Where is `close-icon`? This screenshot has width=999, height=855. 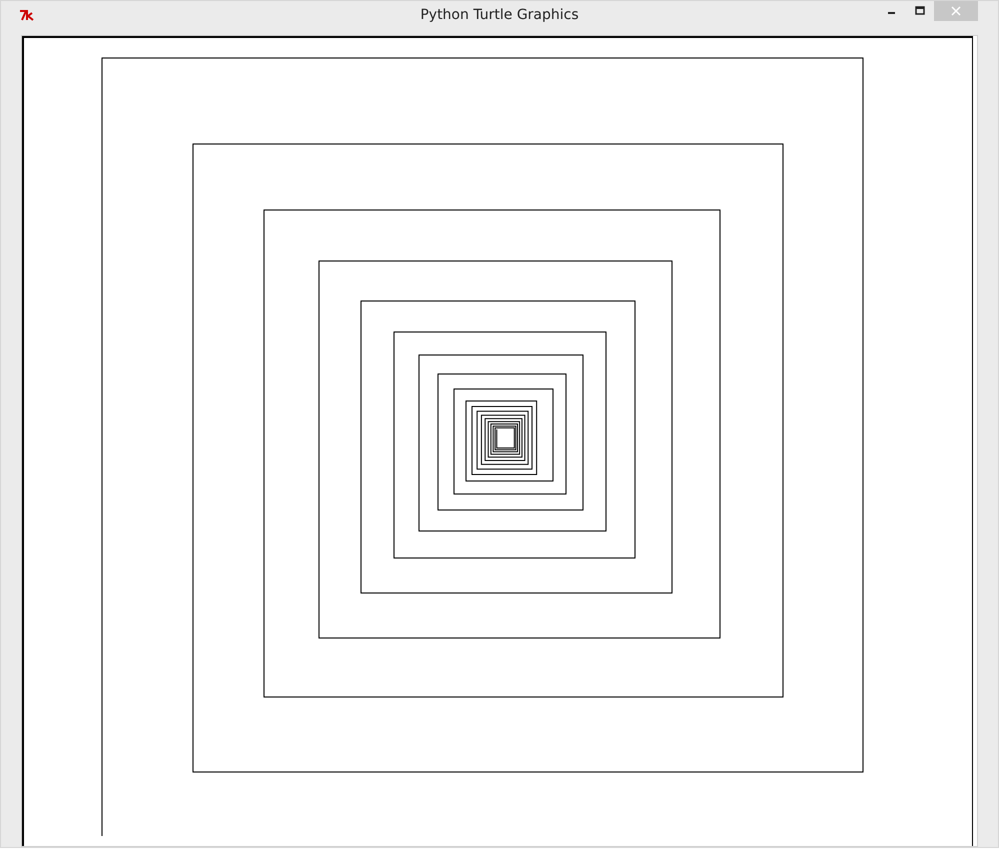
close-icon is located at coordinates (956, 11).